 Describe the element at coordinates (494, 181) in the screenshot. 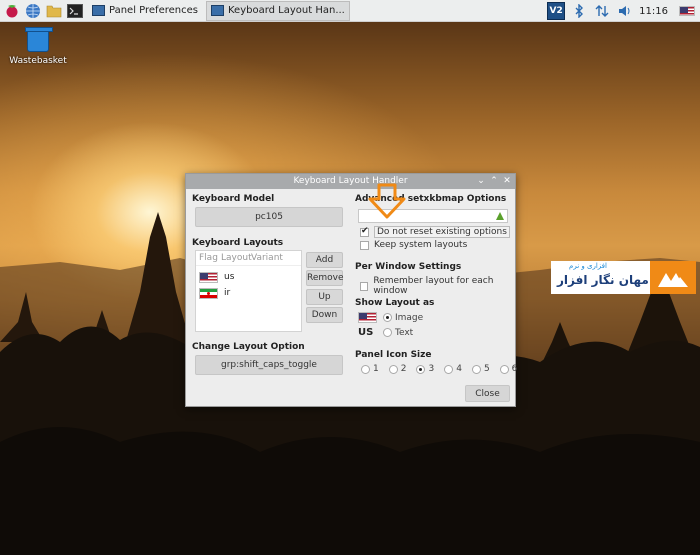

I see `maximize-icon: ⌃` at that location.